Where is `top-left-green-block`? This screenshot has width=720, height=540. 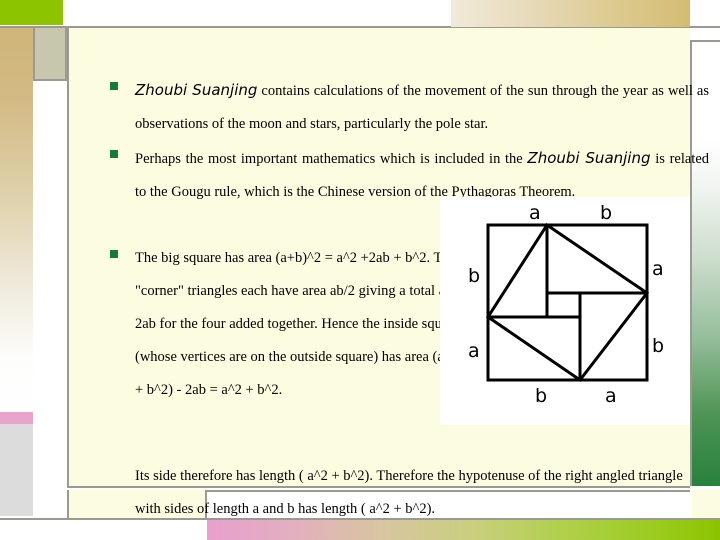
top-left-green-block is located at coordinates (31, 12).